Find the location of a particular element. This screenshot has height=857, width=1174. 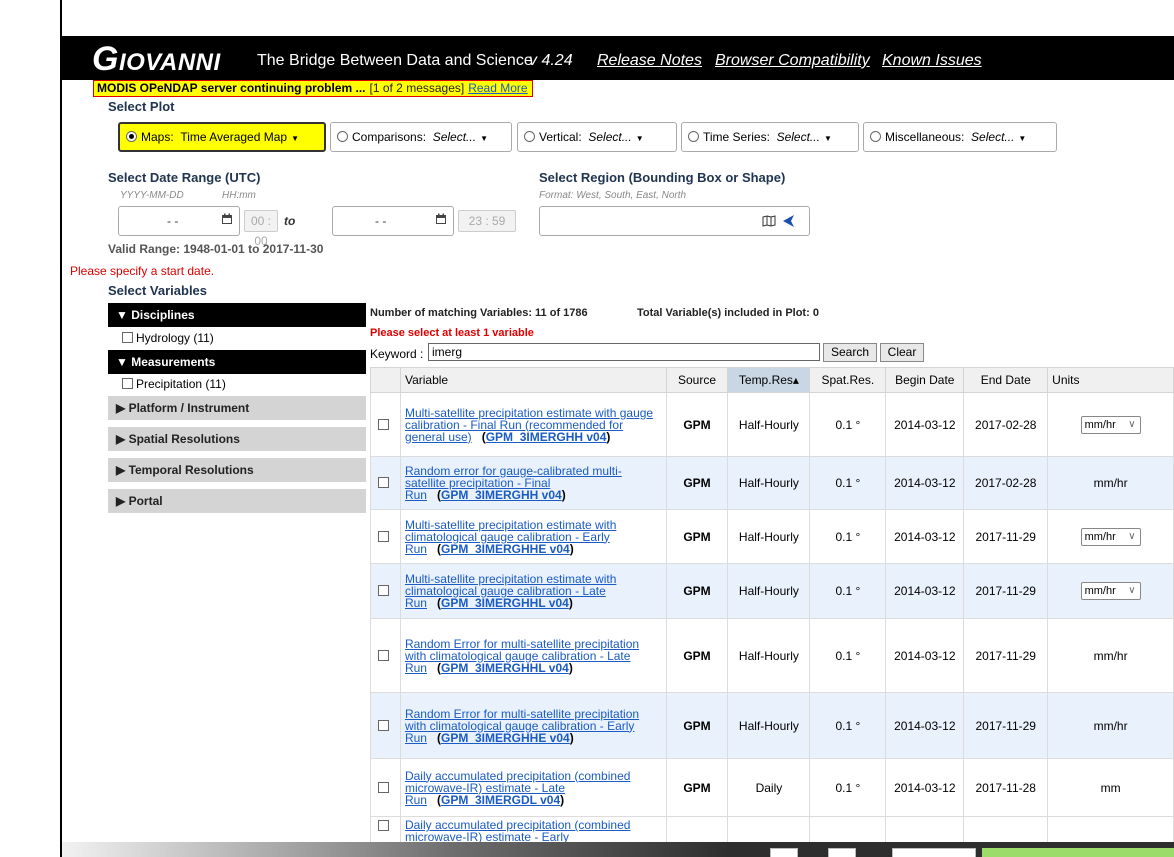

facet-precipitation: Precipitation (11) is located at coordinates (174, 384).